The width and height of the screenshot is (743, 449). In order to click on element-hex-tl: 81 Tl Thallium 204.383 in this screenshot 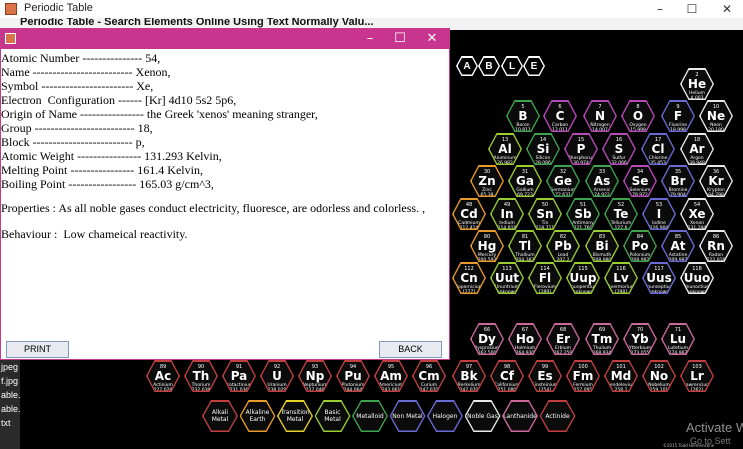, I will do `click(525, 246)`.